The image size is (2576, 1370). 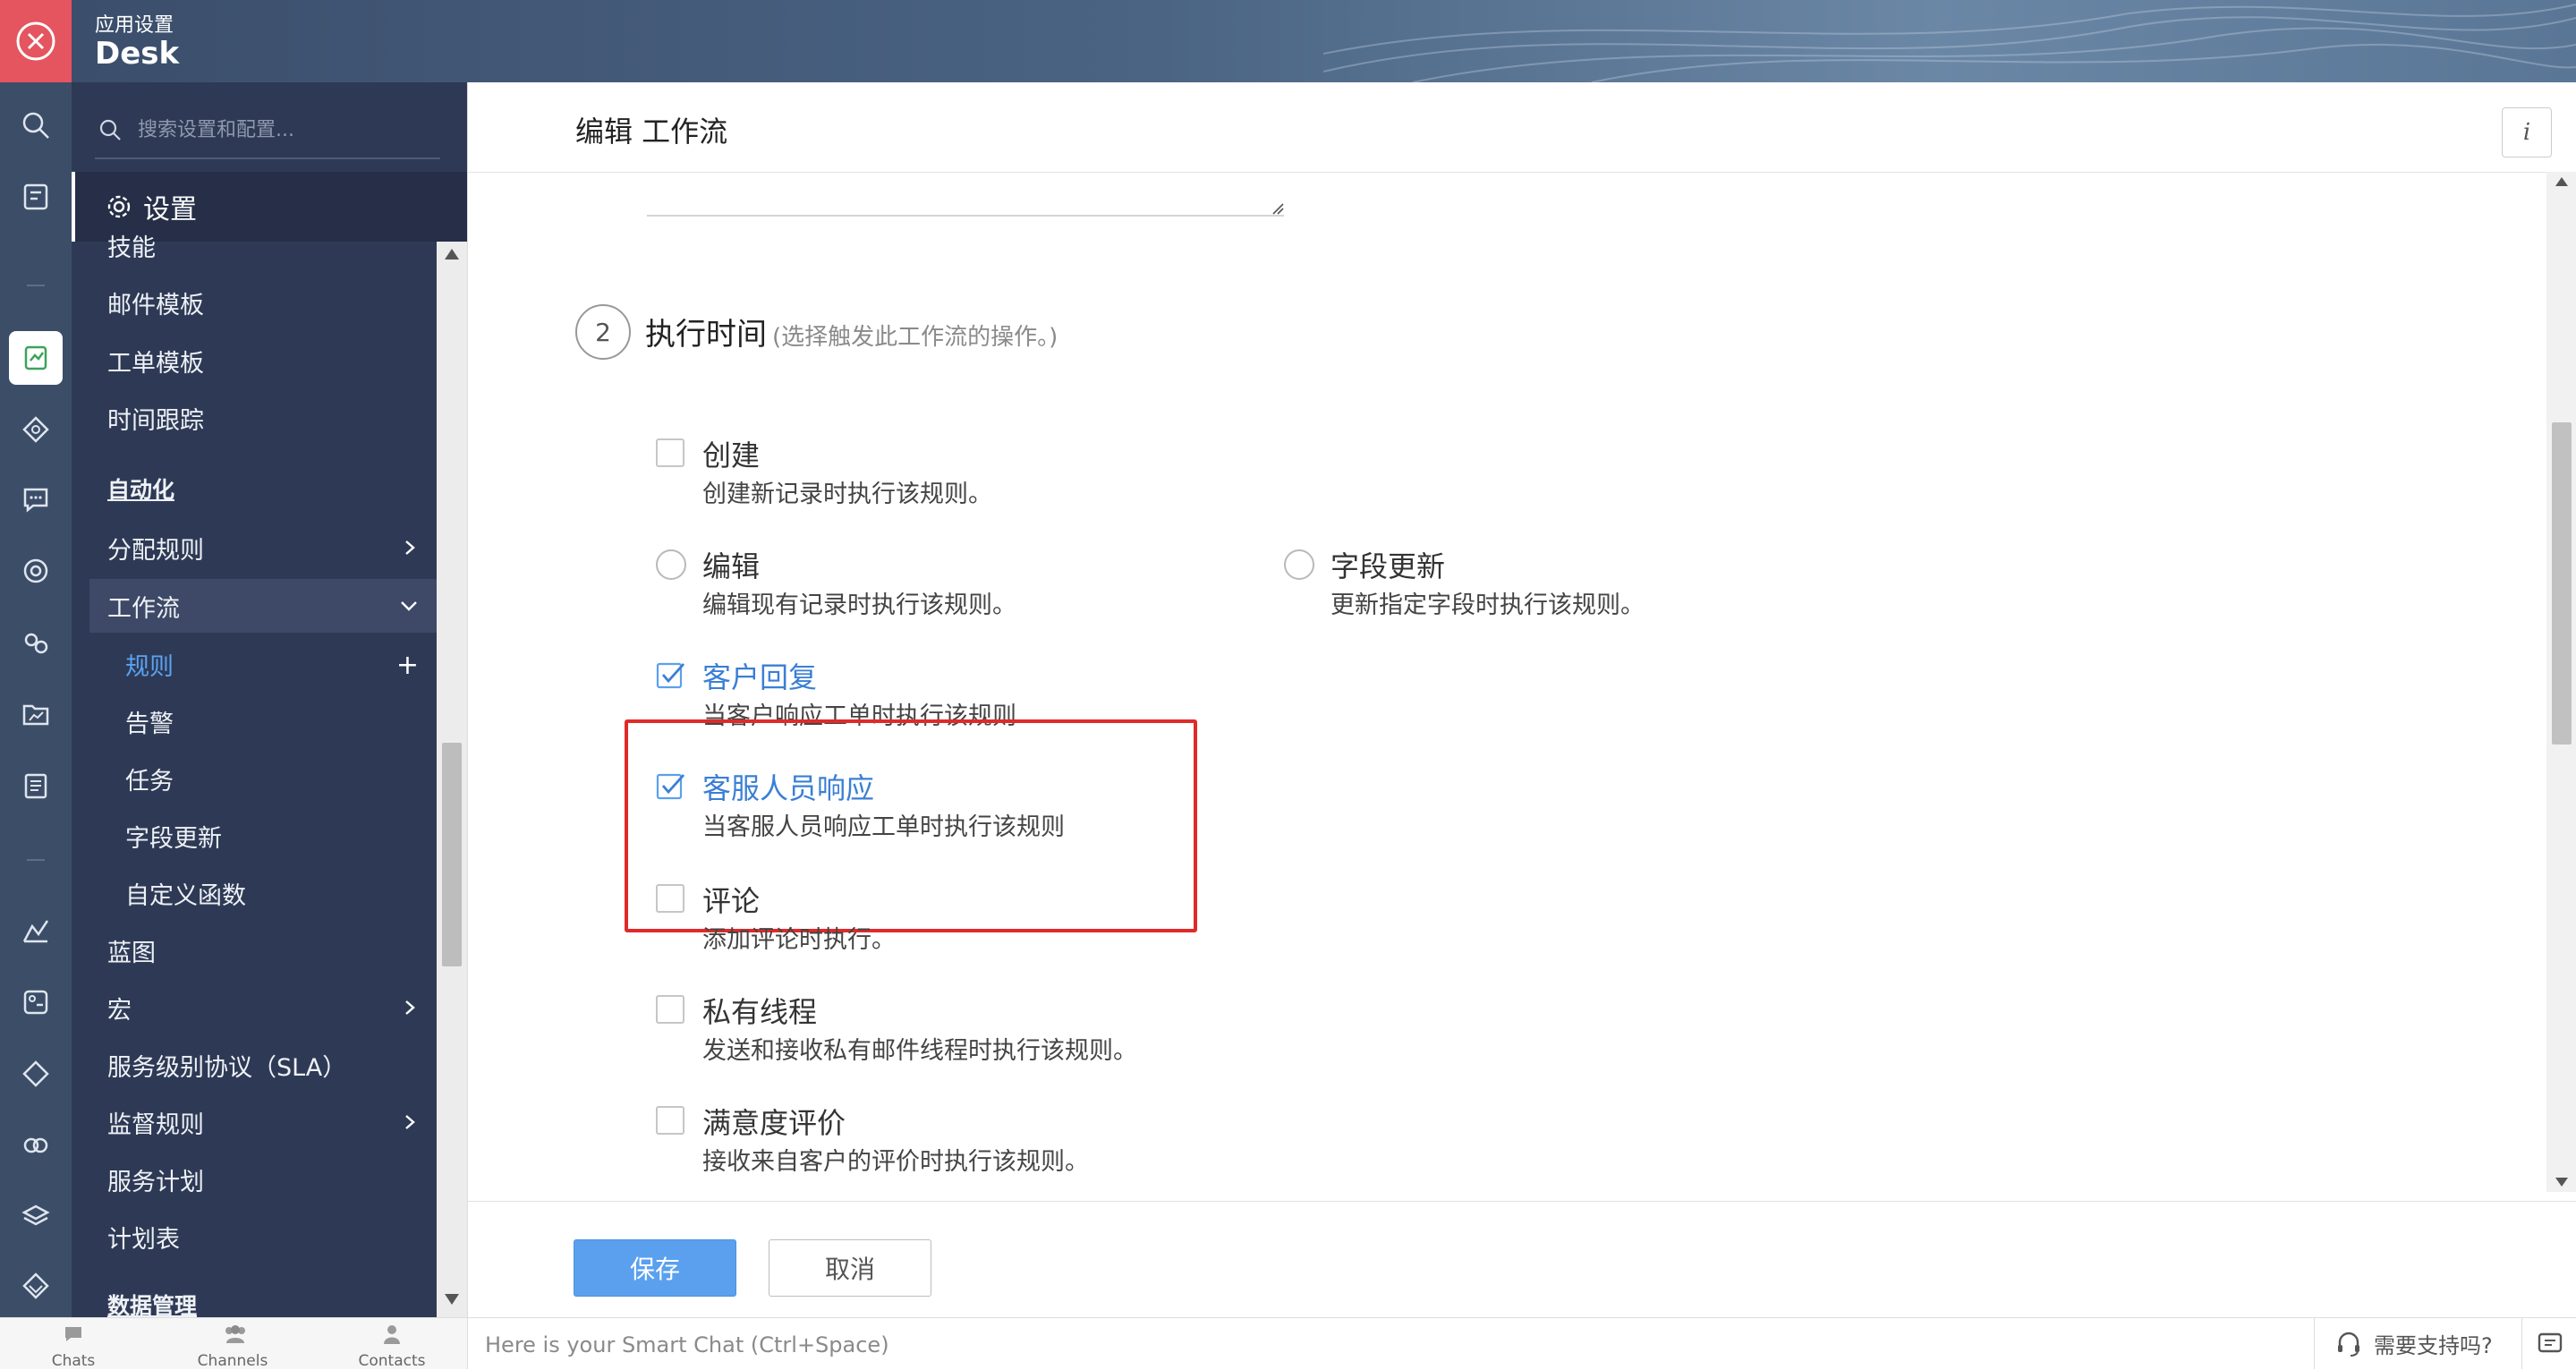 I want to click on settings-search, so click(x=267, y=130).